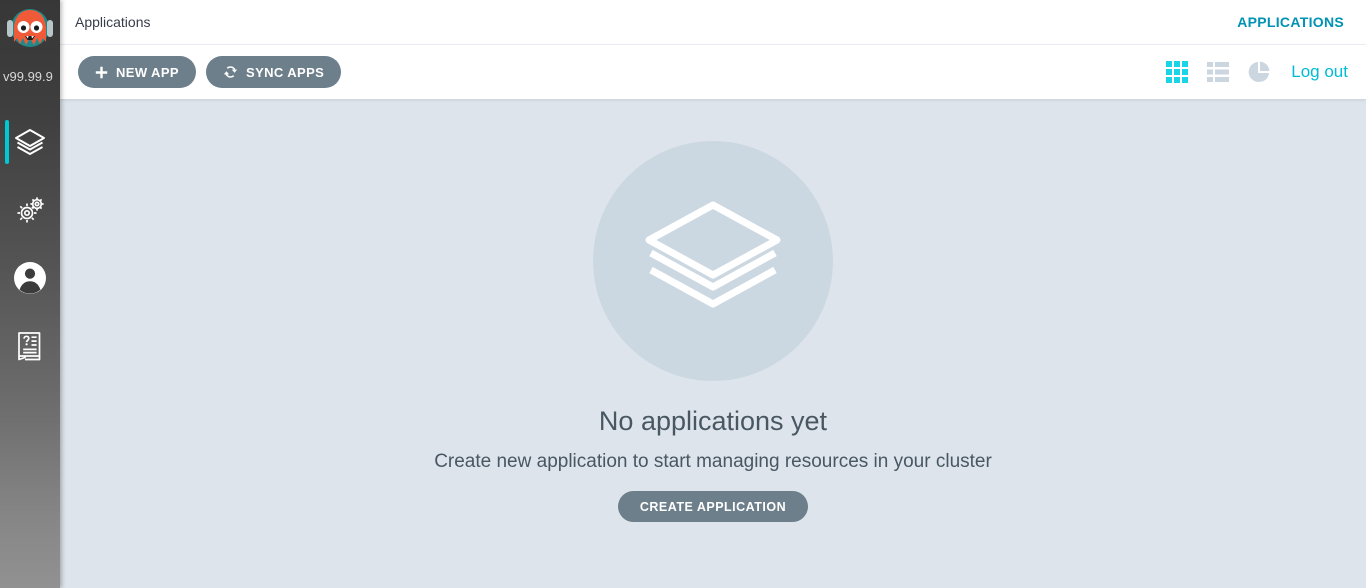 The height and width of the screenshot is (588, 1366). What do you see at coordinates (1217, 72) in the screenshot?
I see `list-rows-icon` at bounding box center [1217, 72].